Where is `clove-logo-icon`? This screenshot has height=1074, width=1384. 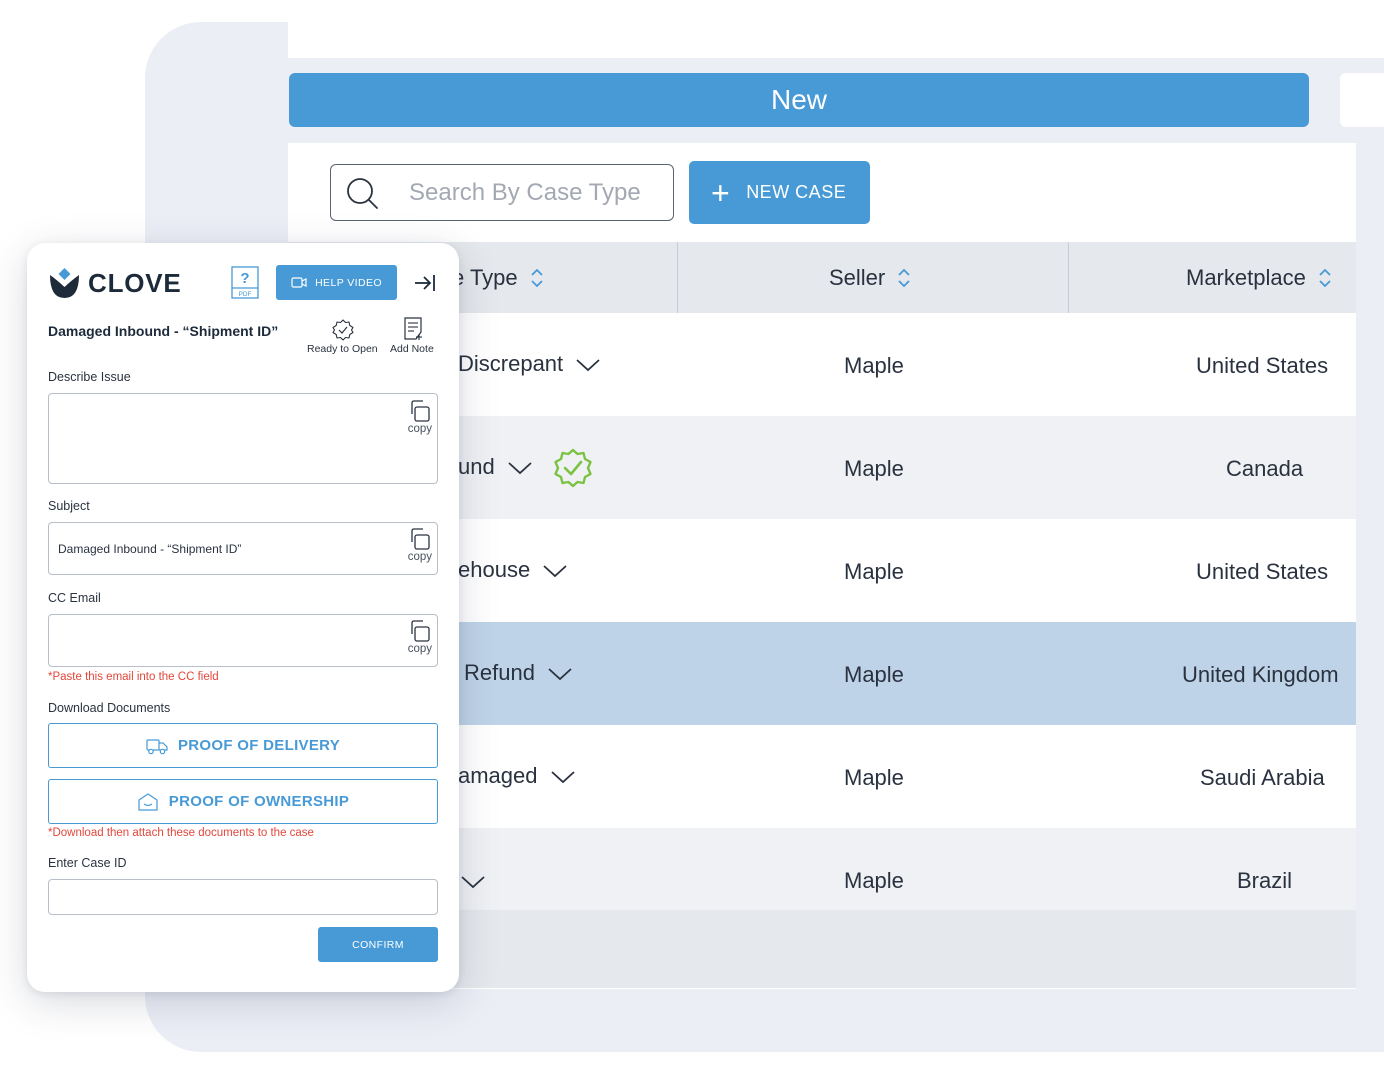 clove-logo-icon is located at coordinates (64, 283).